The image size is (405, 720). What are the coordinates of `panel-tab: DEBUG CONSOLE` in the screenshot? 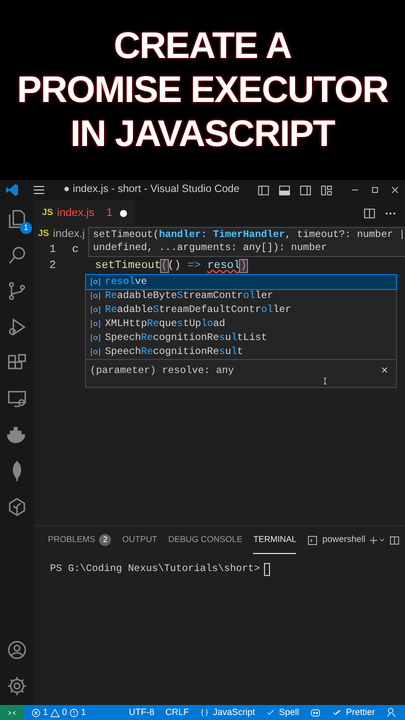 It's located at (205, 540).